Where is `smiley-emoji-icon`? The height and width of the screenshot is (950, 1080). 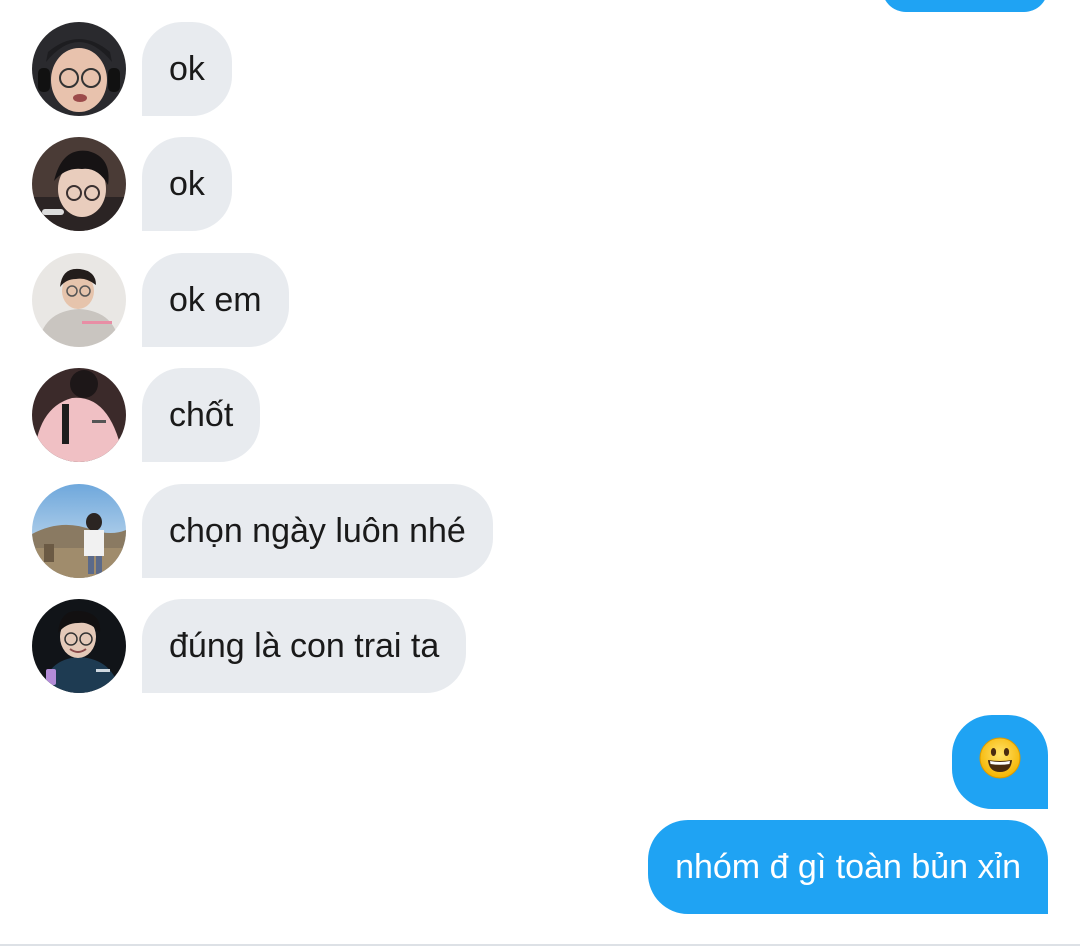
smiley-emoji-icon is located at coordinates (1000, 762).